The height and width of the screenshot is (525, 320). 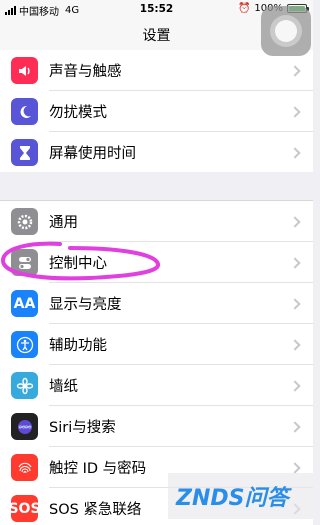 What do you see at coordinates (24, 508) in the screenshot?
I see `sos-icon: SOS` at bounding box center [24, 508].